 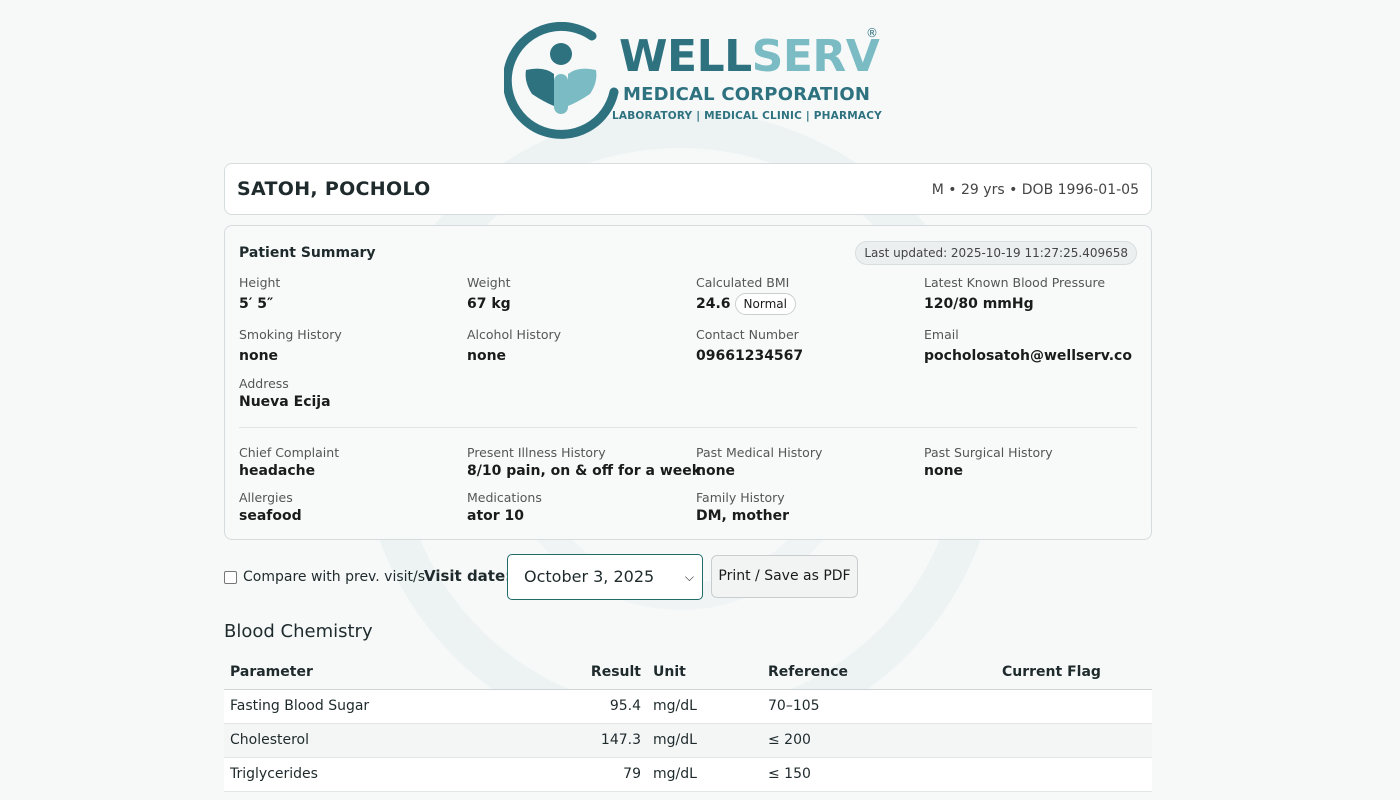 I want to click on cell-reference: ≤ 200, so click(x=879, y=740).